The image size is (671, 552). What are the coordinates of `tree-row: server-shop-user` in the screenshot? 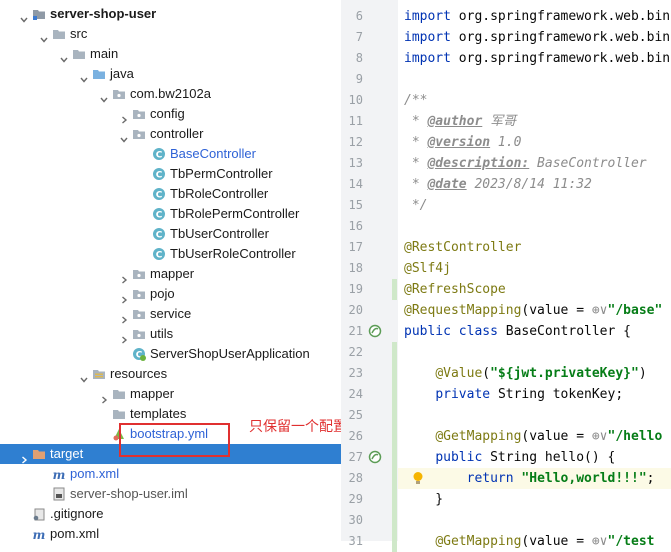 It's located at (170, 14).